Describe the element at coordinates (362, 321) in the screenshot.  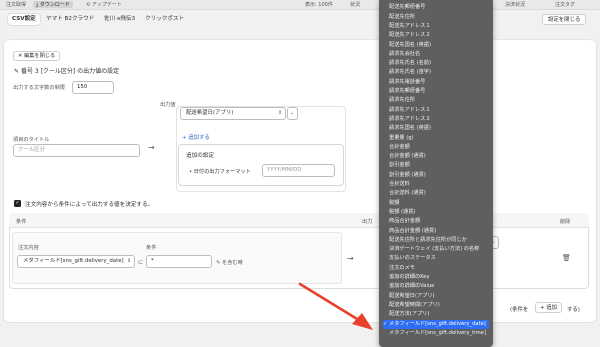
I see `annotation-arrow-head` at that location.